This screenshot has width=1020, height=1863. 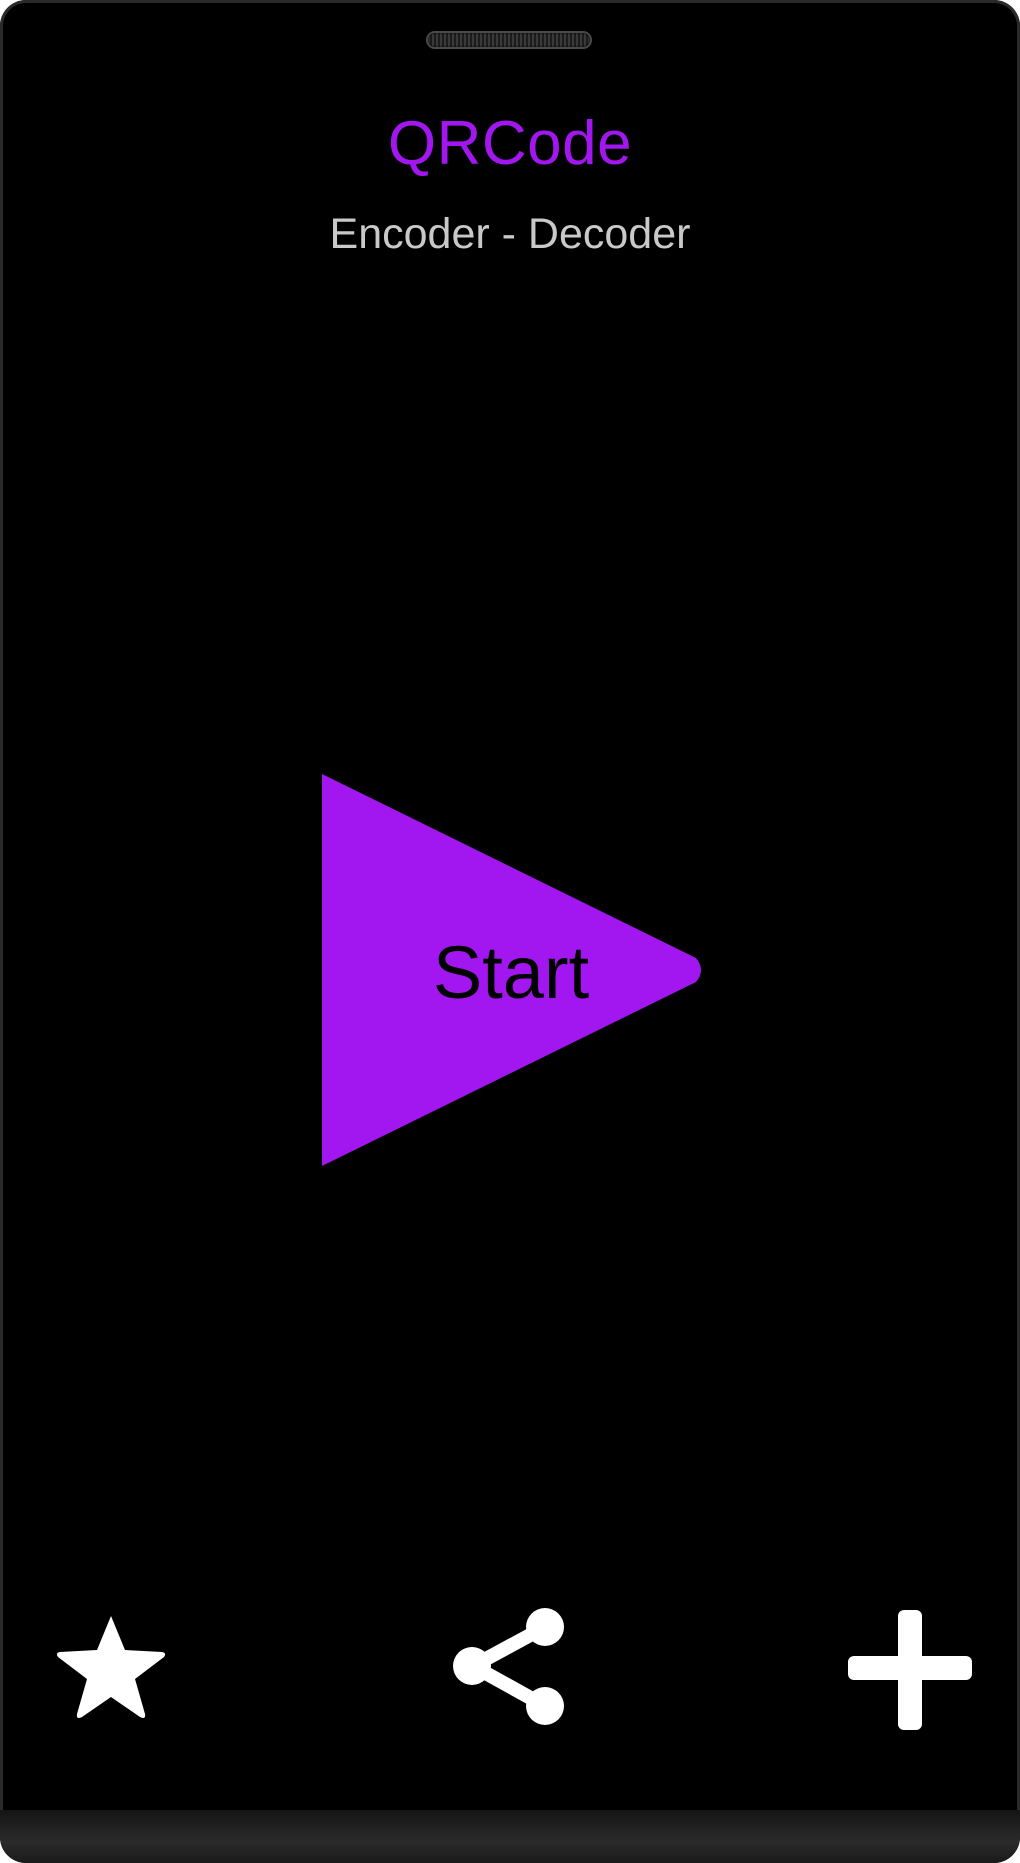 I want to click on add-button, so click(x=910, y=1665).